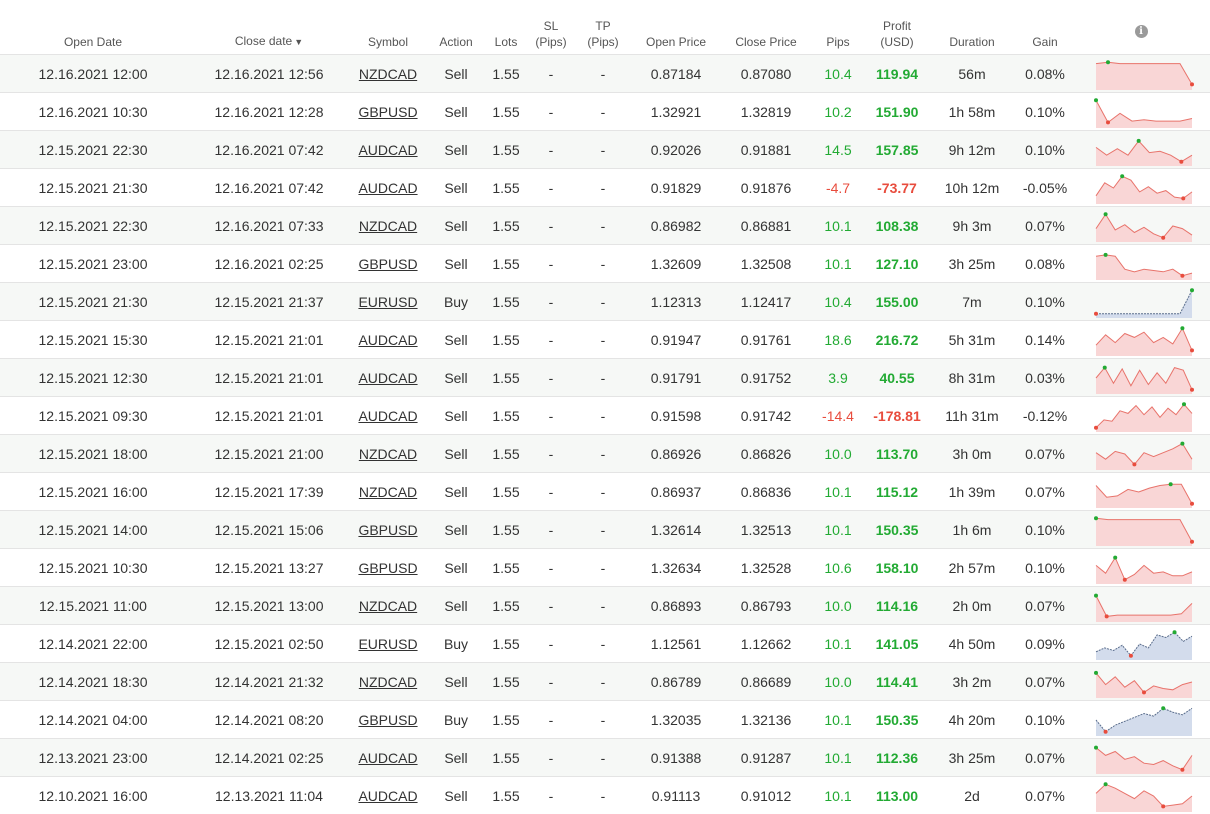 The image size is (1210, 814). Describe the element at coordinates (766, 188) in the screenshot. I see `close-price-cell: 0.91876` at that location.